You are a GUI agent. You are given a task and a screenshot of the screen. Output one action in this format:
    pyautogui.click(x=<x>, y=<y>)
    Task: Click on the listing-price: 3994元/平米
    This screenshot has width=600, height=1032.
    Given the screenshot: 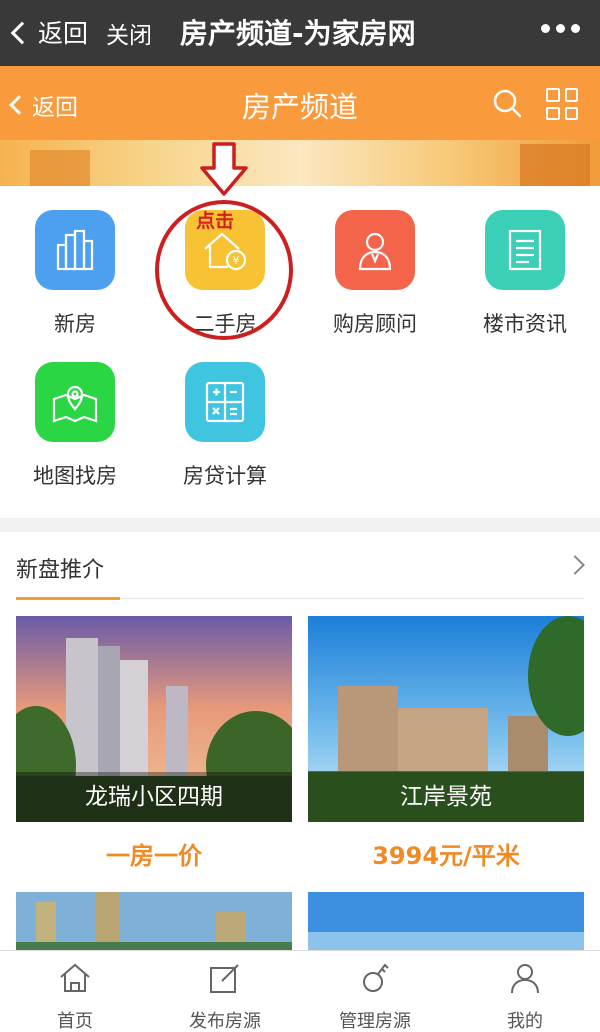 What is the action you would take?
    pyautogui.click(x=446, y=856)
    